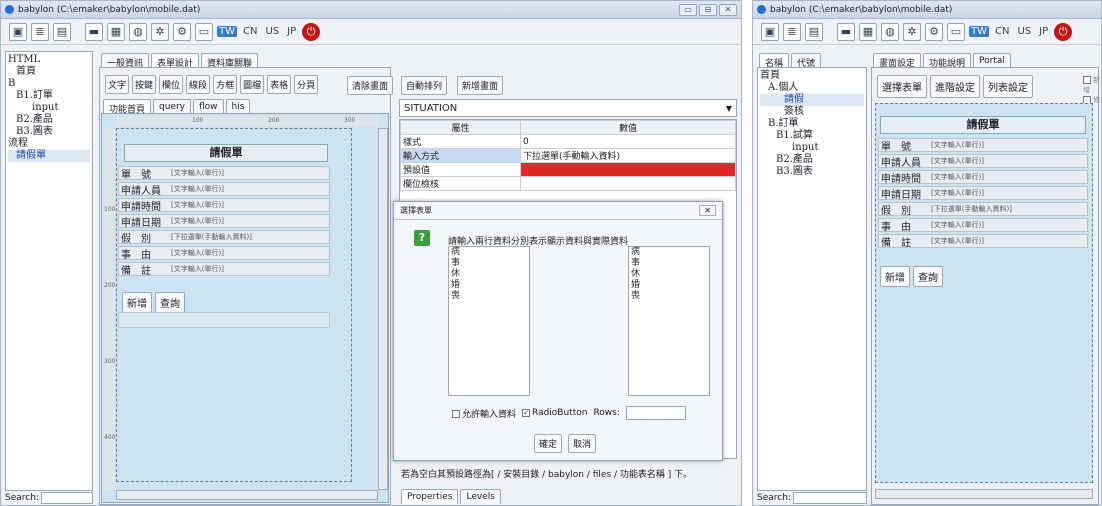  What do you see at coordinates (812, 112) in the screenshot?
I see `rtree-item: 簽核` at bounding box center [812, 112].